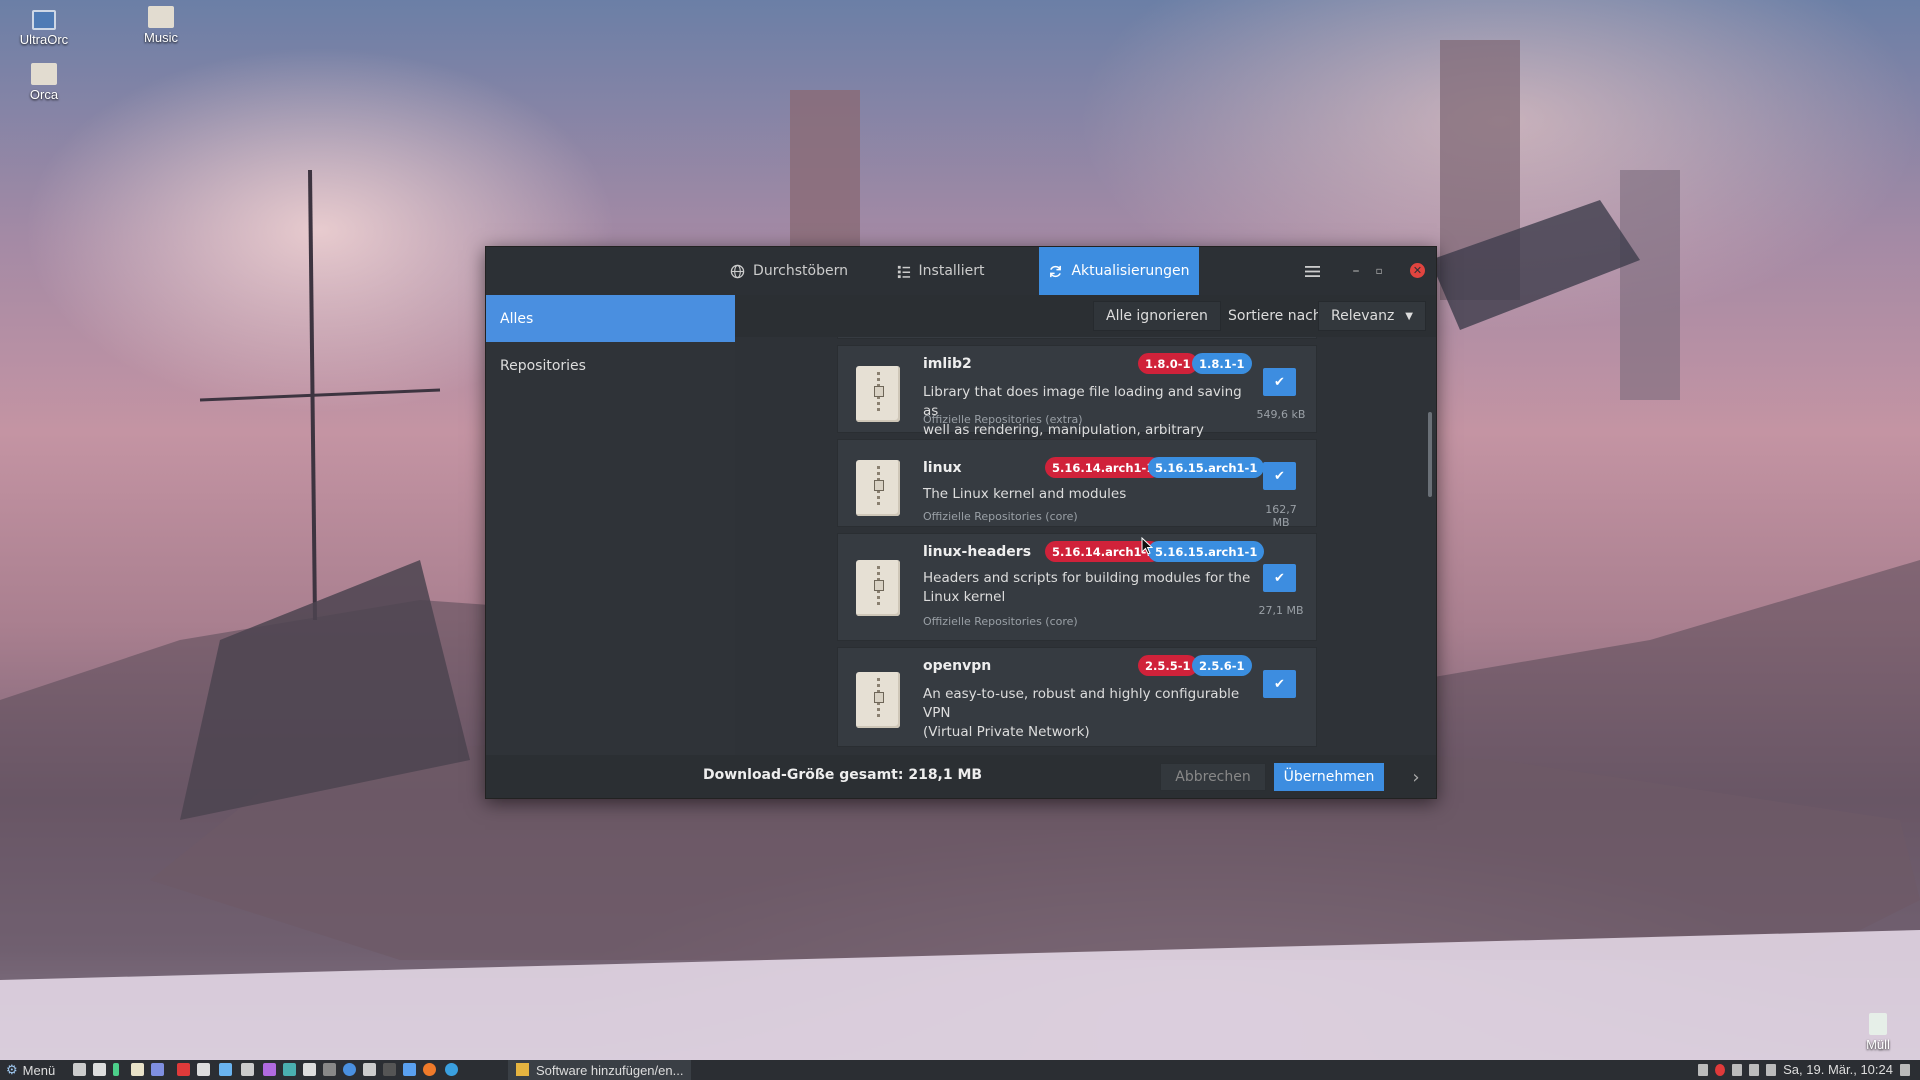  Describe the element at coordinates (1312, 271) in the screenshot. I see `hamburger-menu-icon` at that location.